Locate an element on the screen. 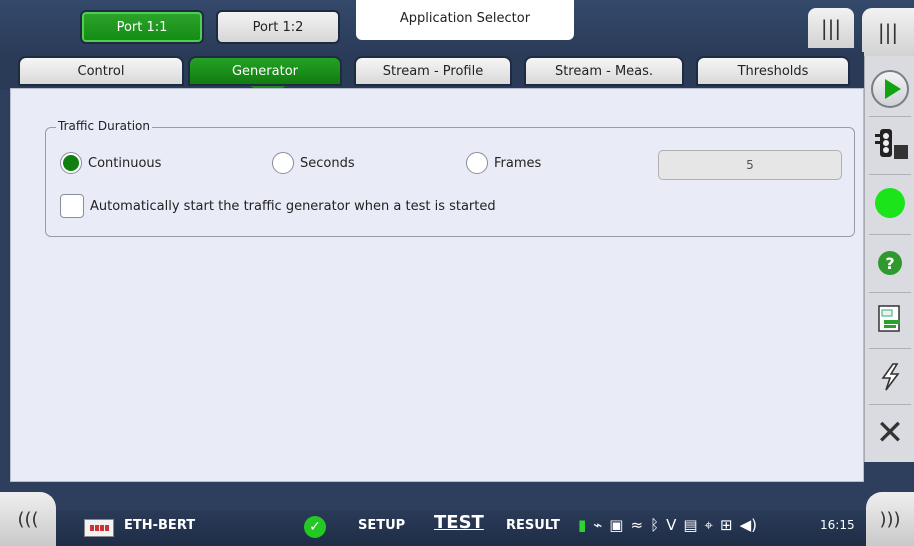 This screenshot has width=914, height=546. radio-label: Frames is located at coordinates (518, 163).